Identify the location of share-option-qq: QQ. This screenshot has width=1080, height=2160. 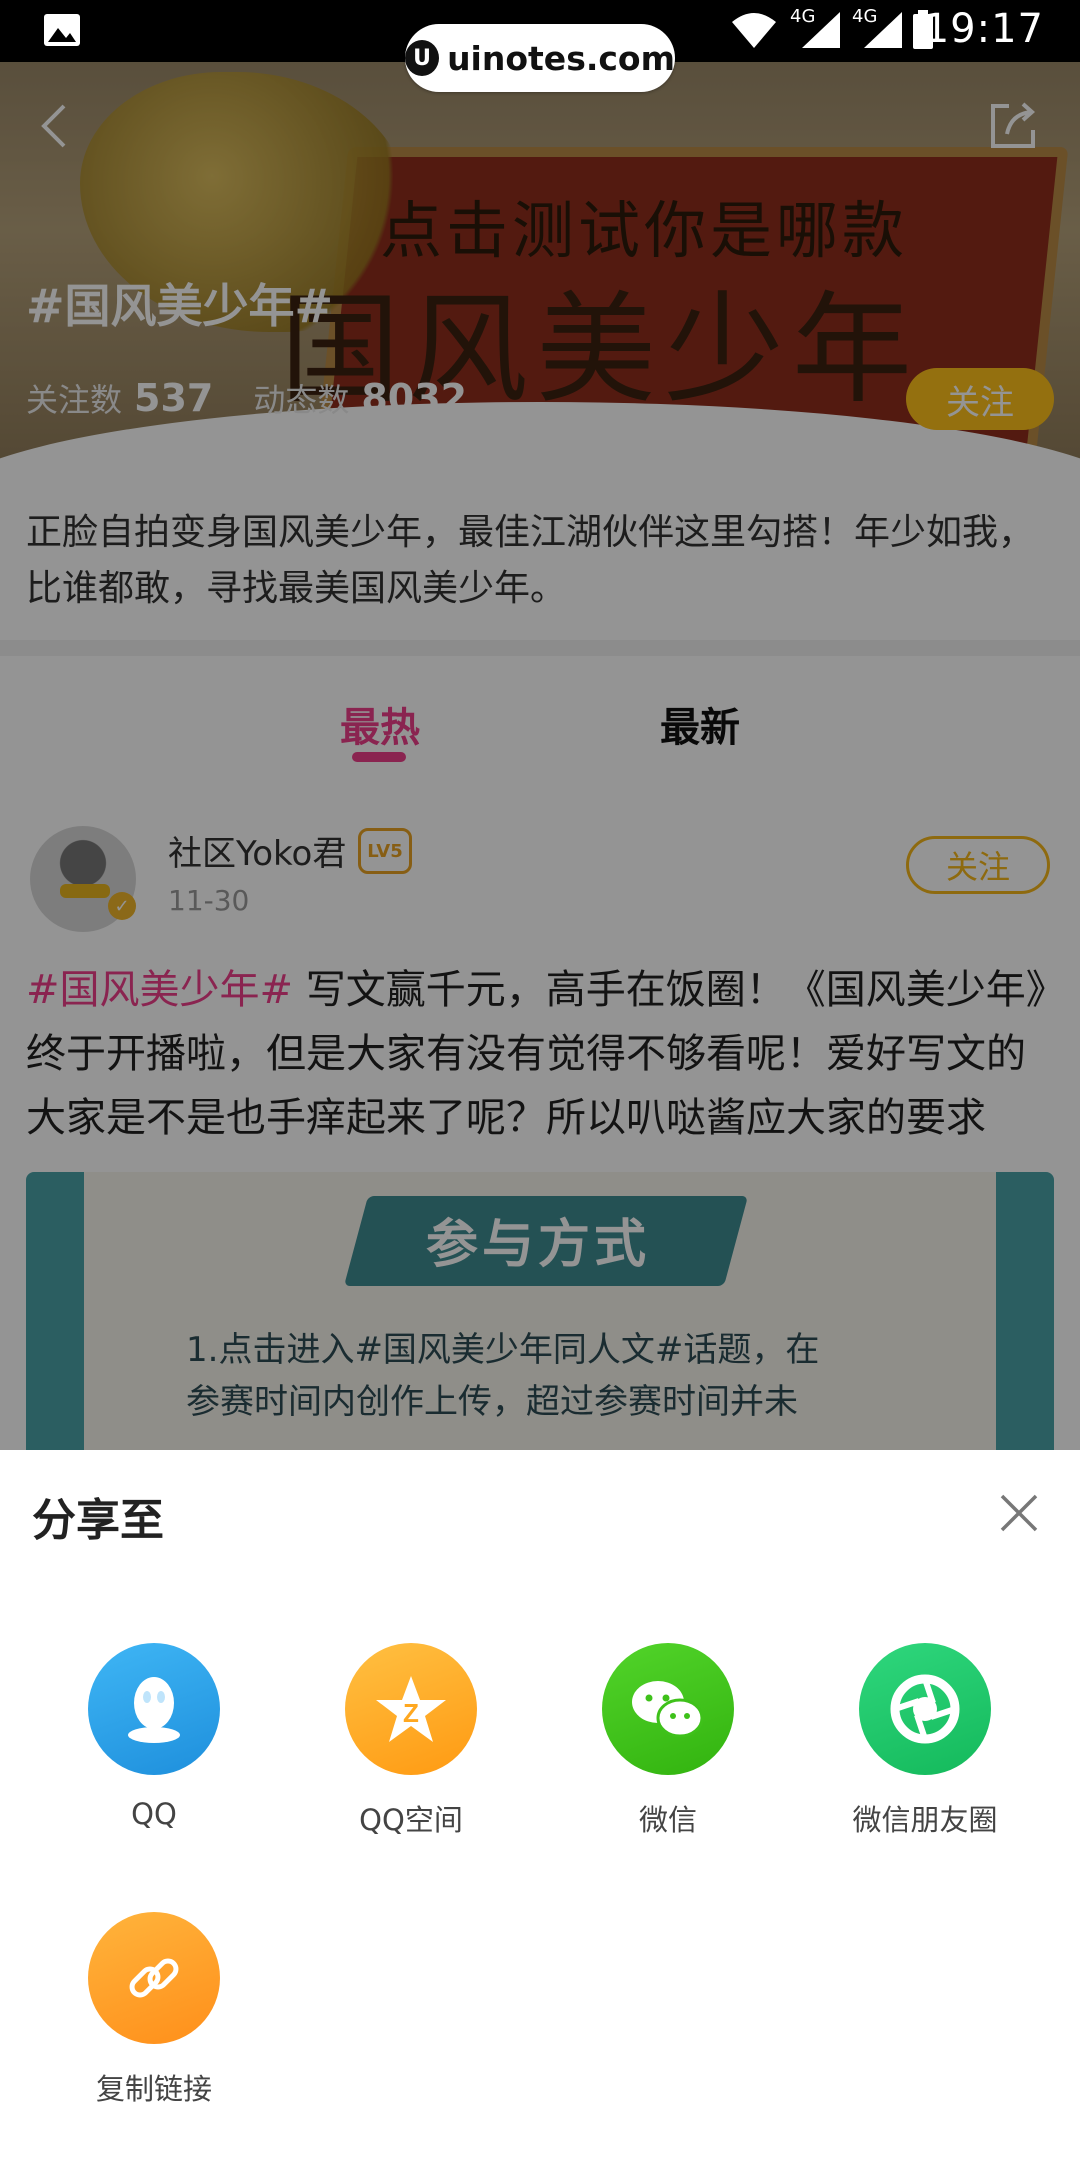
(154, 1743).